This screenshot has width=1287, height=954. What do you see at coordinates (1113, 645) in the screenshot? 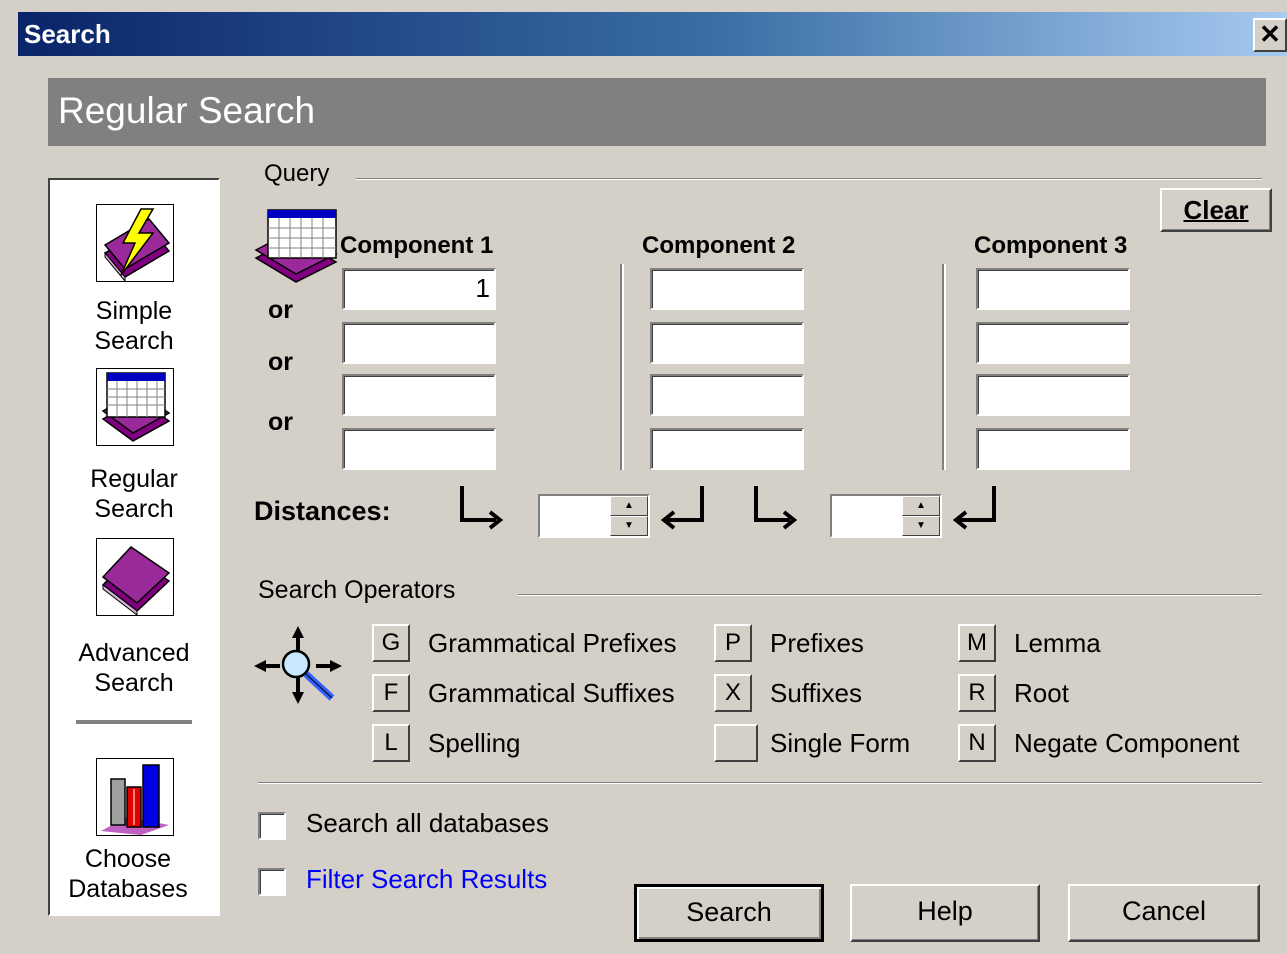
I see `operator-lemma: M Lemma` at bounding box center [1113, 645].